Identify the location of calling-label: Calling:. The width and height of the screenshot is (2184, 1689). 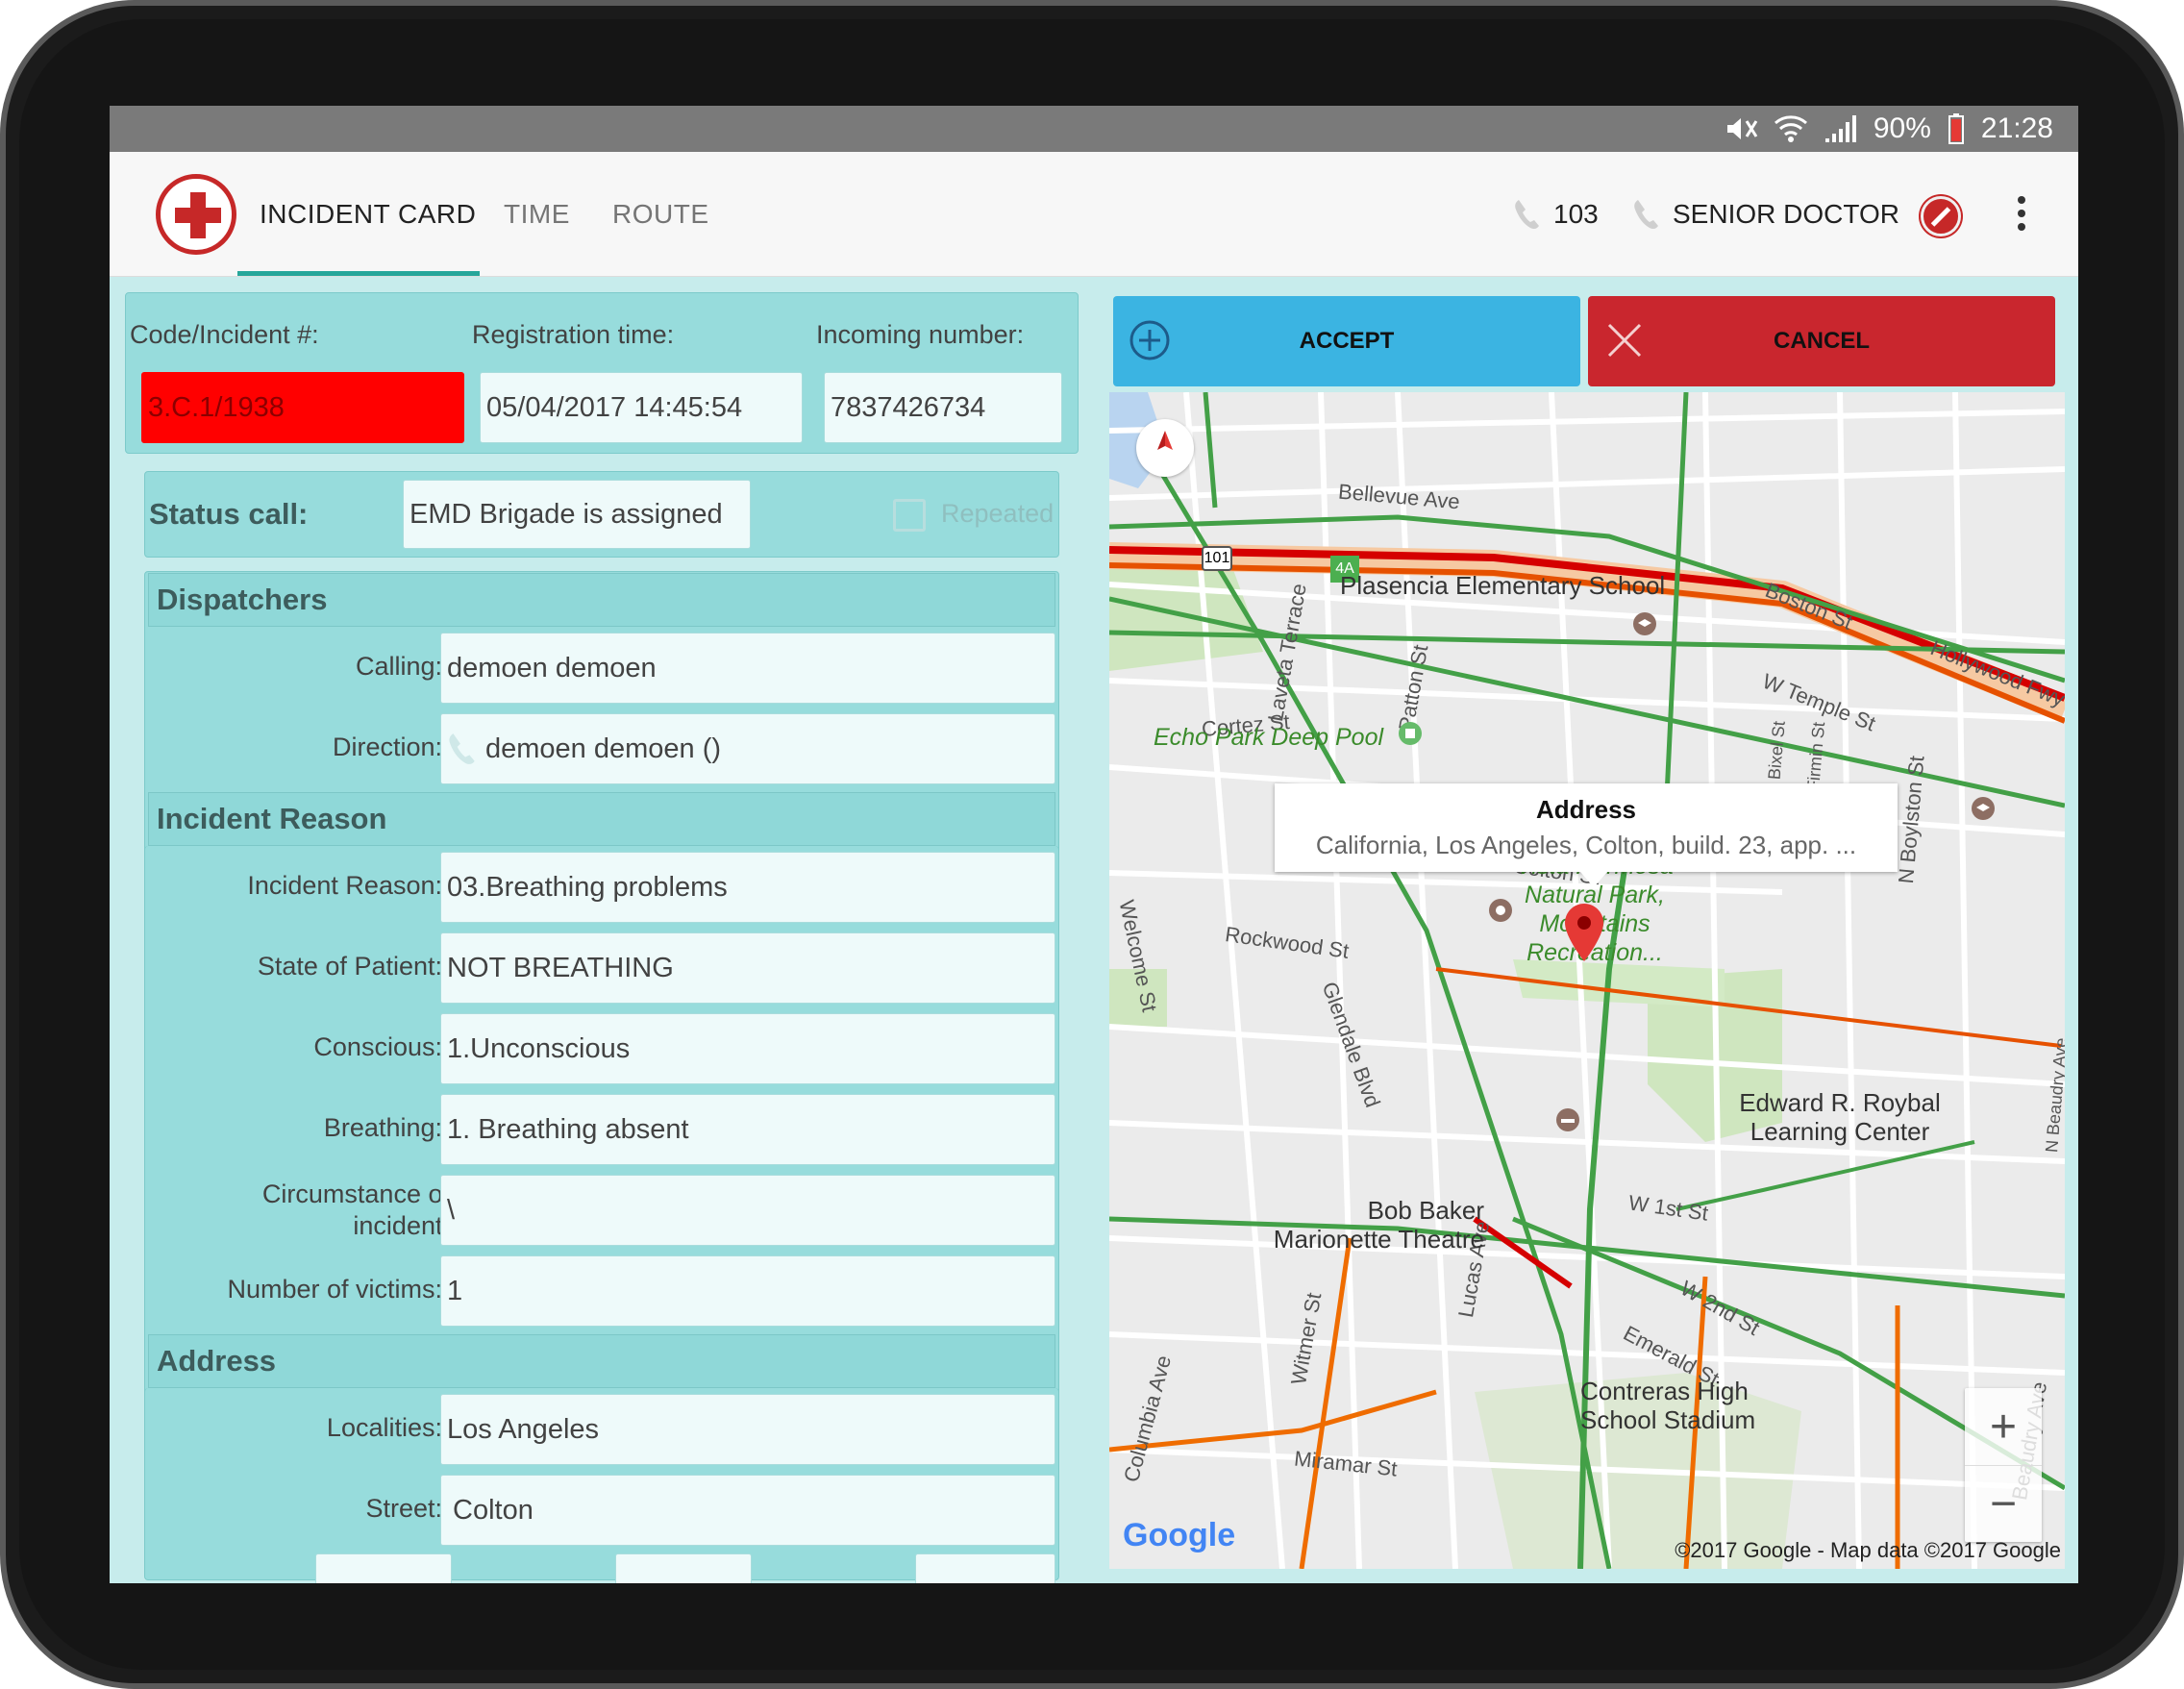
(399, 666).